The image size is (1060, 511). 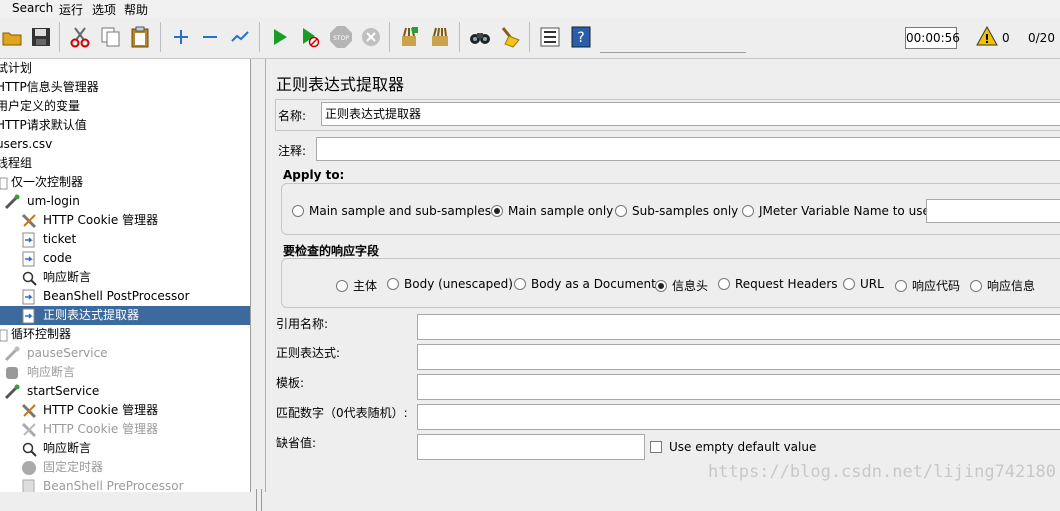 What do you see at coordinates (296, 443) in the screenshot?
I see `default-value-label: 缺省值:` at bounding box center [296, 443].